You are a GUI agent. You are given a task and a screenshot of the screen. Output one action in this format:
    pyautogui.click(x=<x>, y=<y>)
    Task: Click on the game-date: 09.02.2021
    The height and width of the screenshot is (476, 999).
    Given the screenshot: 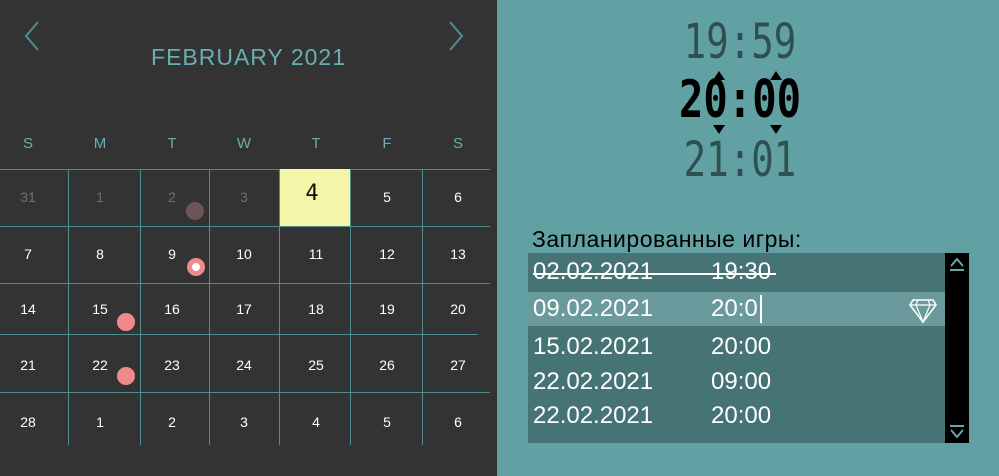 What is the action you would take?
    pyautogui.click(x=593, y=308)
    